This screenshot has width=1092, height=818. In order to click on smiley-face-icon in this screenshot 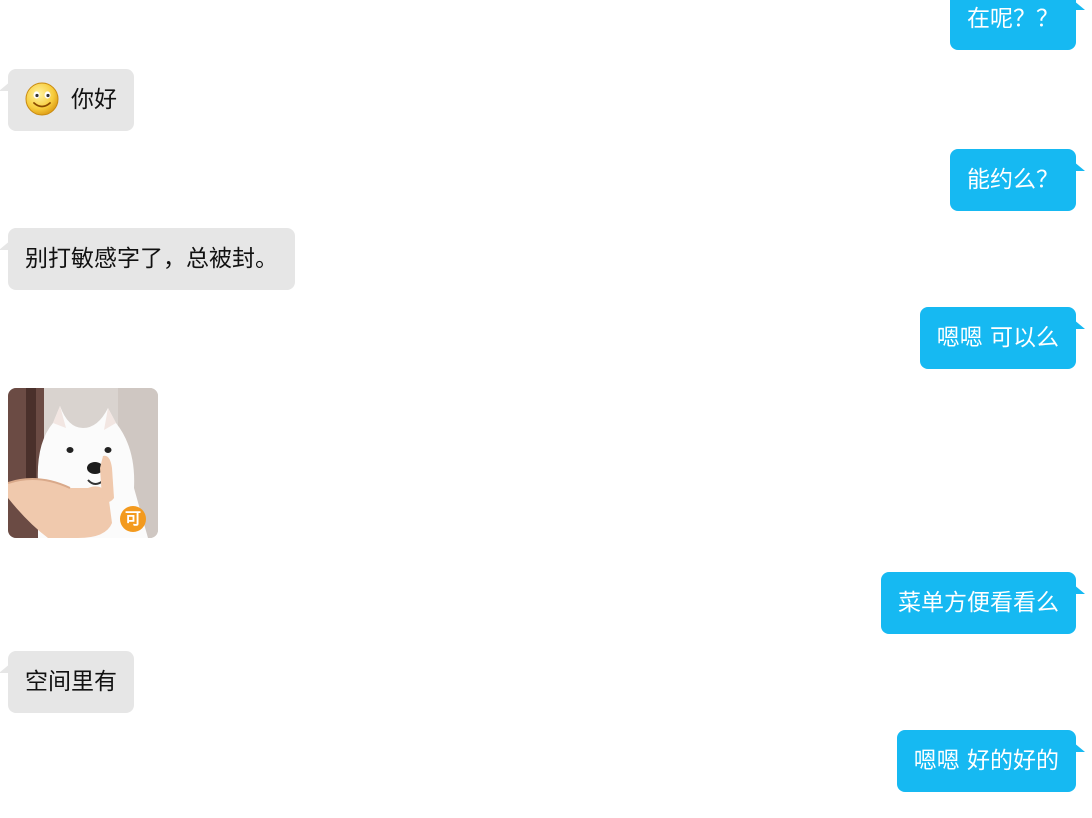, I will do `click(42, 98)`.